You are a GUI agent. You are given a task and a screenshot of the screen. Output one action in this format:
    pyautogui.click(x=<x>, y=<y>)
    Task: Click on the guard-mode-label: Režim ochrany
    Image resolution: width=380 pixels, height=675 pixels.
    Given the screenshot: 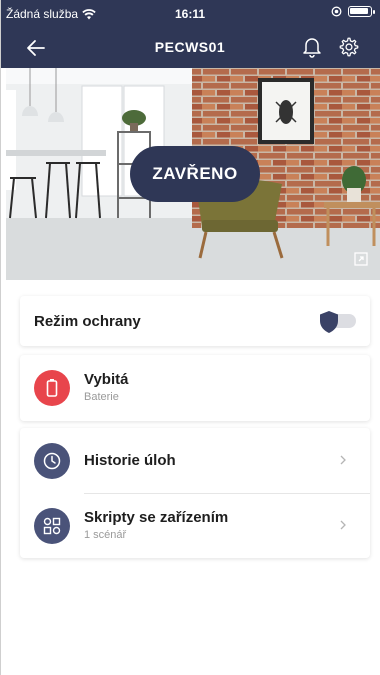 What is the action you would take?
    pyautogui.click(x=87, y=321)
    